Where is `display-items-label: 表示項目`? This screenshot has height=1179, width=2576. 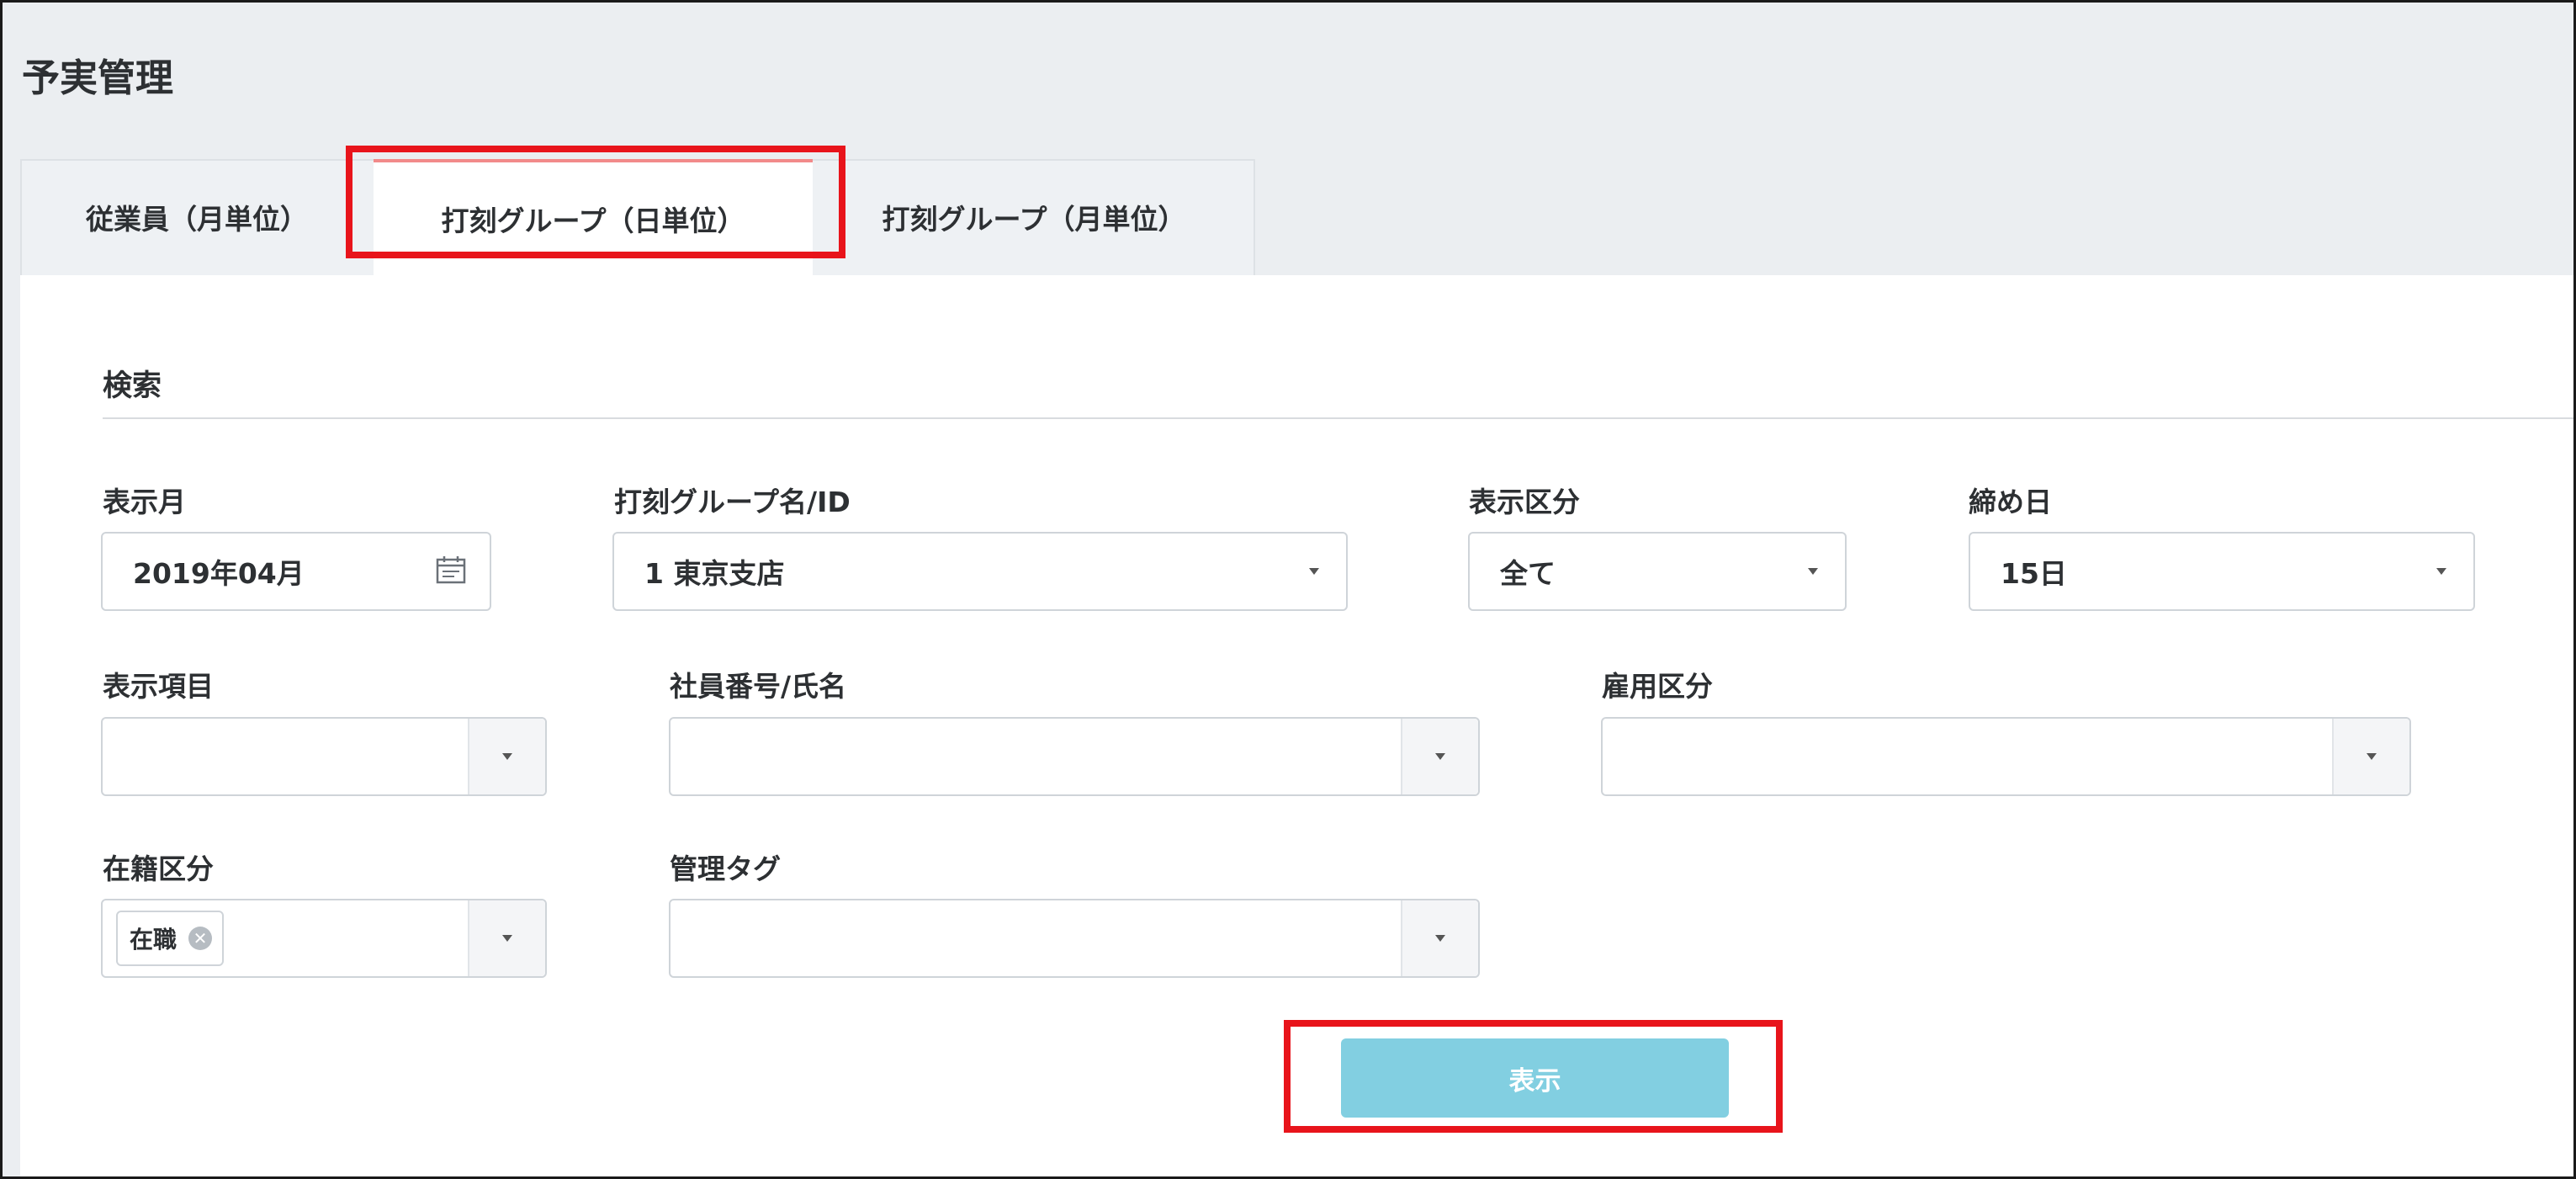
display-items-label: 表示項目 is located at coordinates (158, 687).